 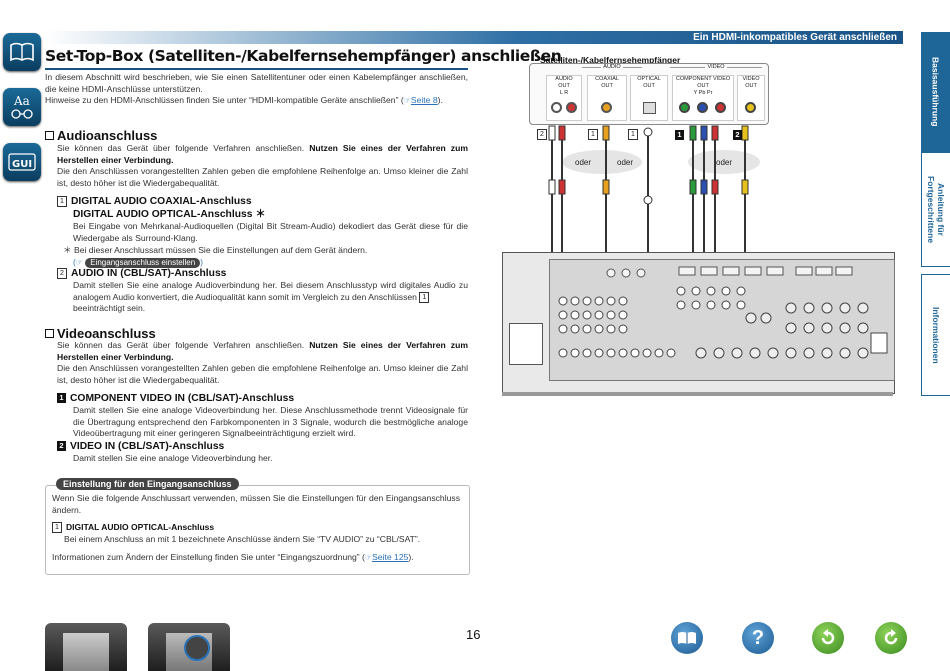 What do you see at coordinates (100, 333) in the screenshot?
I see `video-heading: Videoanschluss` at bounding box center [100, 333].